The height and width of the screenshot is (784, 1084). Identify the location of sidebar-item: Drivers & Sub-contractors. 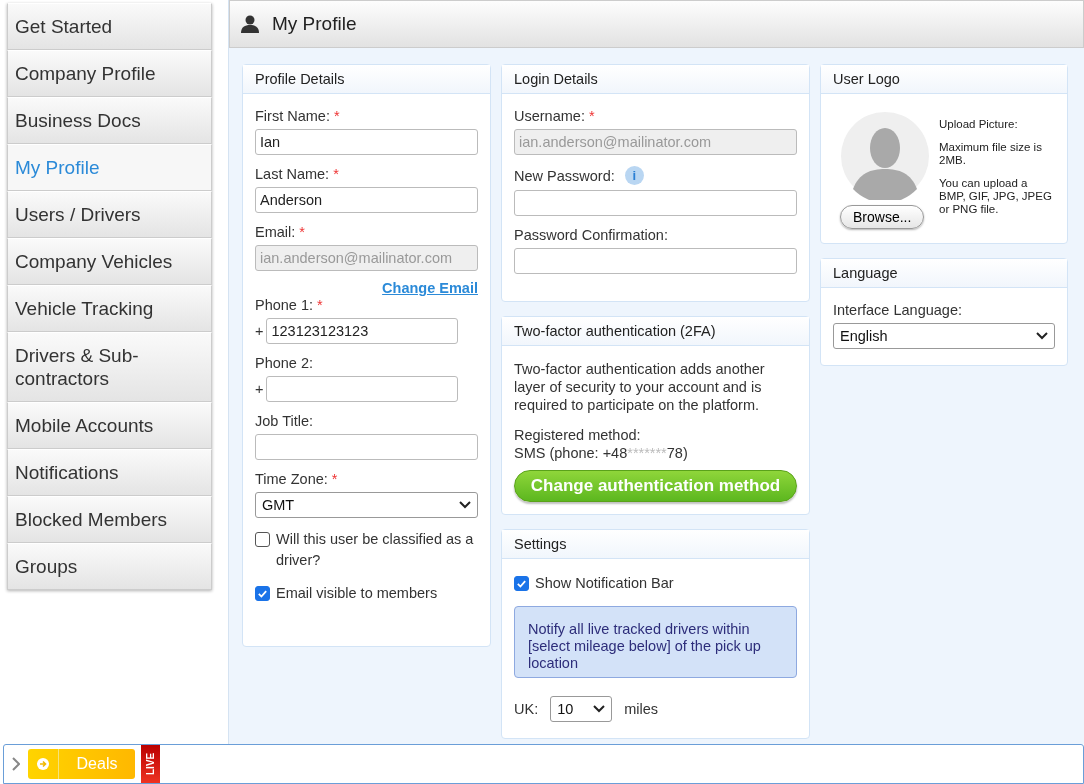
(109, 367).